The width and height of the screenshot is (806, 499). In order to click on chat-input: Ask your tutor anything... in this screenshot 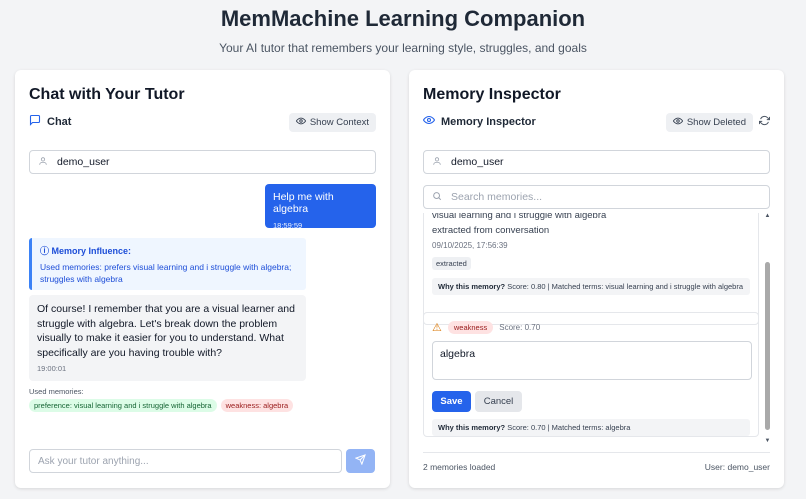, I will do `click(185, 461)`.